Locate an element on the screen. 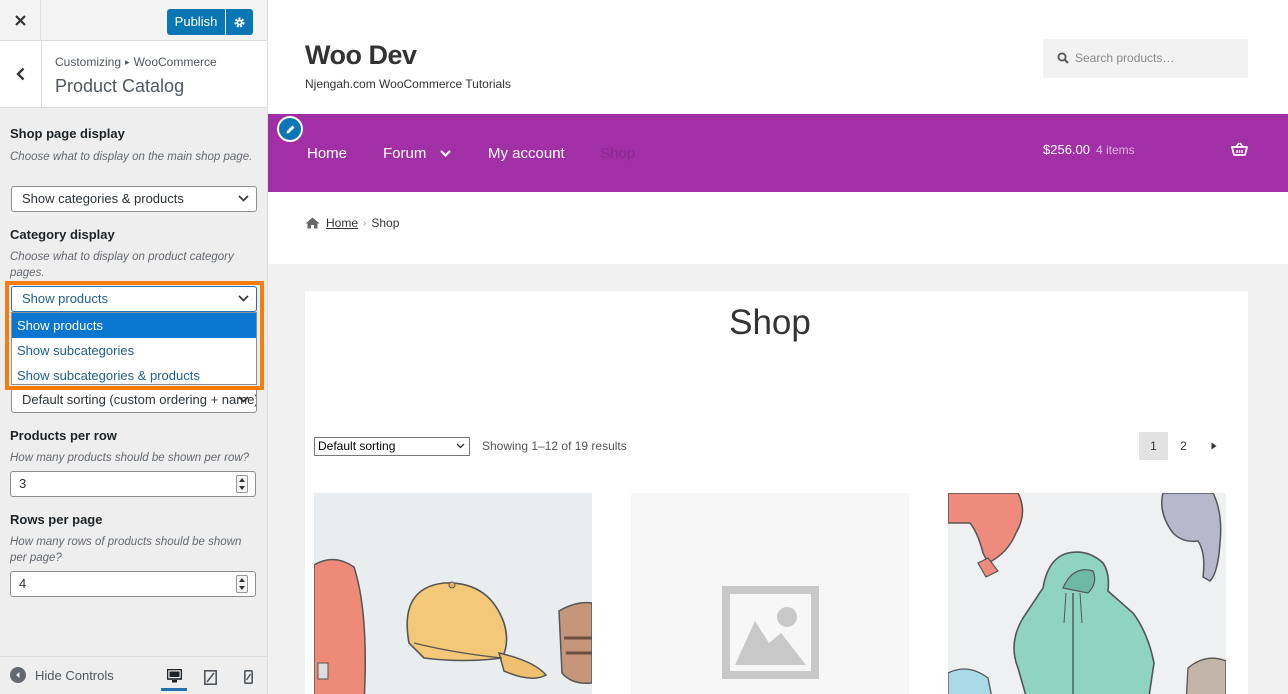 This screenshot has width=1288, height=694. edit-shortcut-button is located at coordinates (290, 129).